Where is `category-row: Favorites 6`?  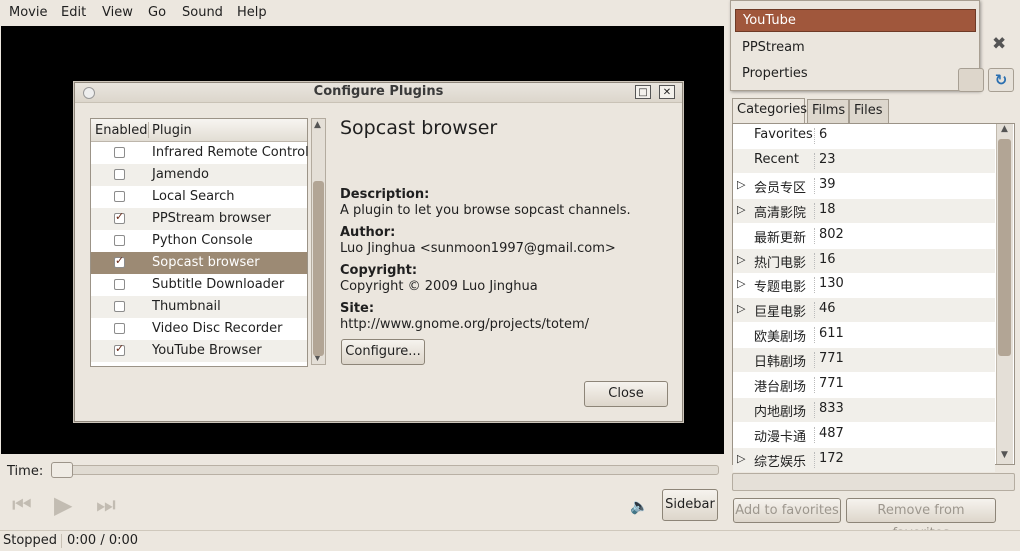 category-row: Favorites 6 is located at coordinates (864, 136).